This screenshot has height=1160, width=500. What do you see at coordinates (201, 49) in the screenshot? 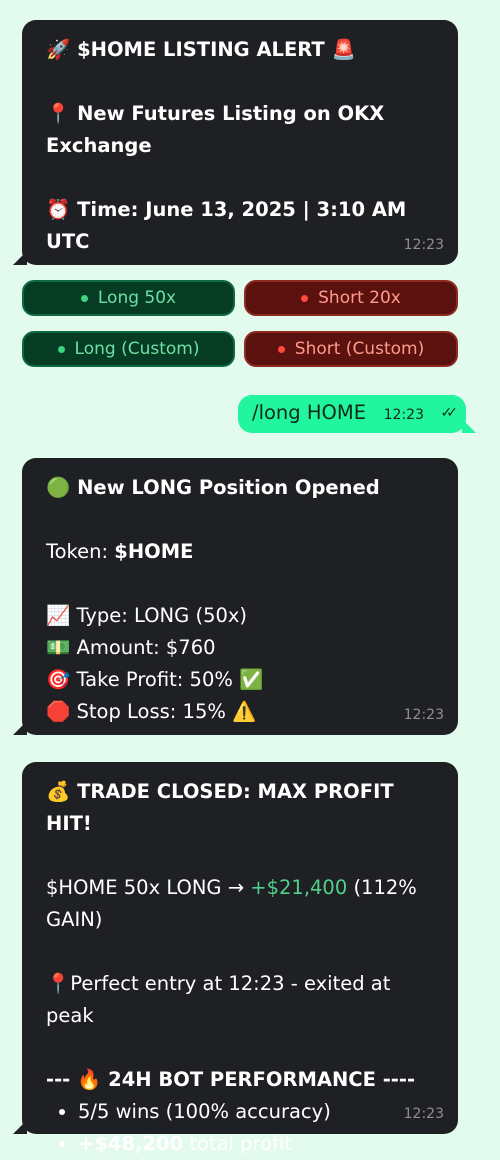
I see `alert-title: $HOME LISTING ALERT` at bounding box center [201, 49].